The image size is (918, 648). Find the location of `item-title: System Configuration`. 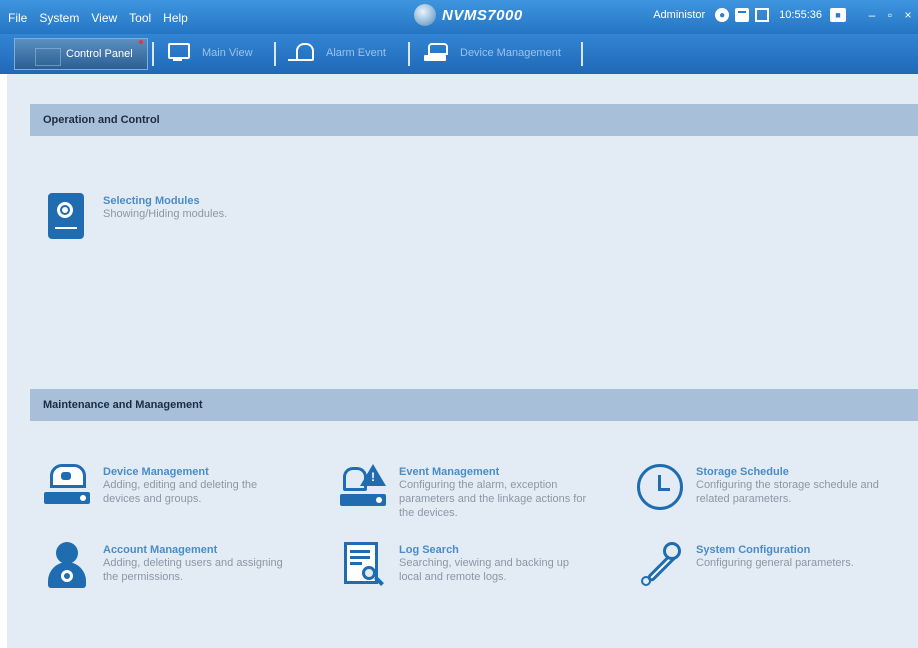

item-title: System Configuration is located at coordinates (753, 550).